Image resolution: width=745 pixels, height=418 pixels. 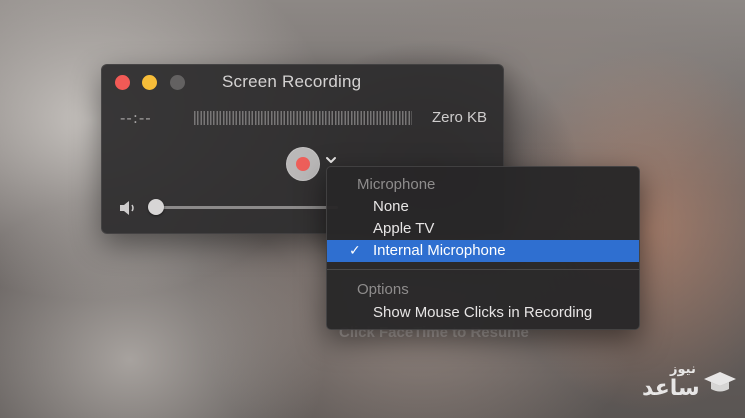 What do you see at coordinates (127, 208) in the screenshot?
I see `speaker-icon` at bounding box center [127, 208].